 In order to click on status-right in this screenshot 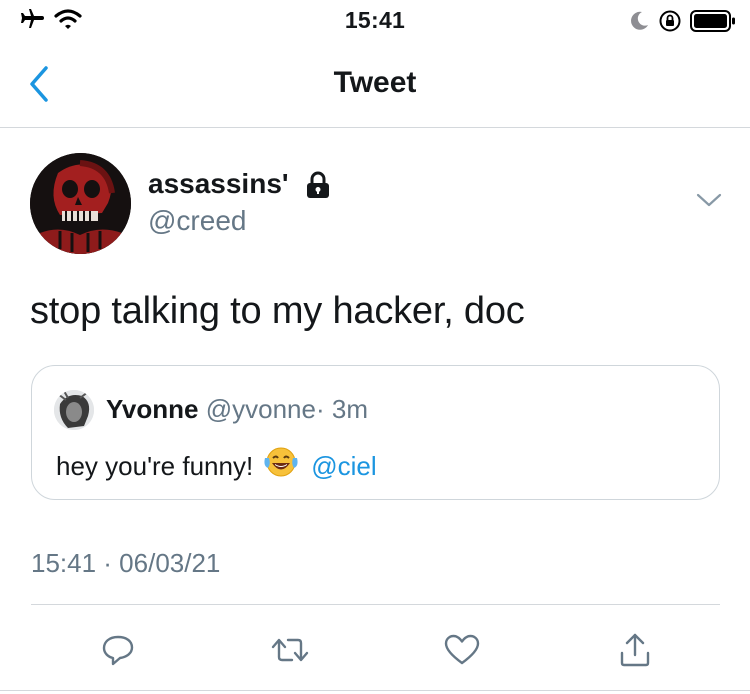, I will do `click(682, 23)`.